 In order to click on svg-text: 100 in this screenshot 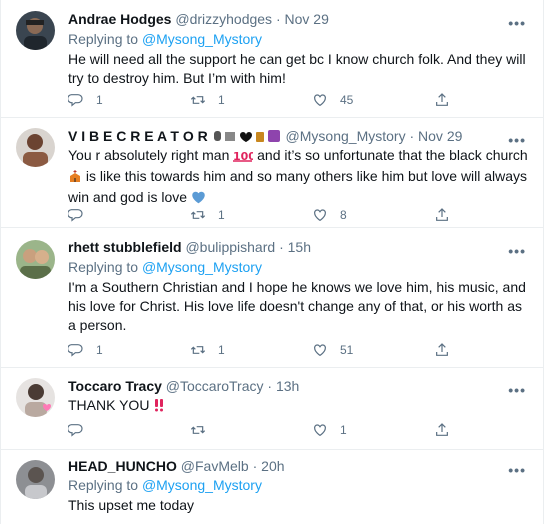, I will do `click(243, 156)`.